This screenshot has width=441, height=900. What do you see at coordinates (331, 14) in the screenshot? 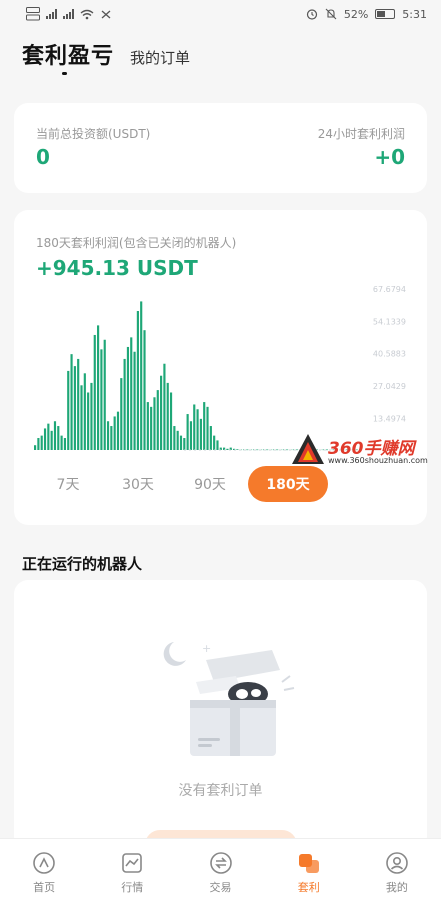
I see `mute-icon` at bounding box center [331, 14].